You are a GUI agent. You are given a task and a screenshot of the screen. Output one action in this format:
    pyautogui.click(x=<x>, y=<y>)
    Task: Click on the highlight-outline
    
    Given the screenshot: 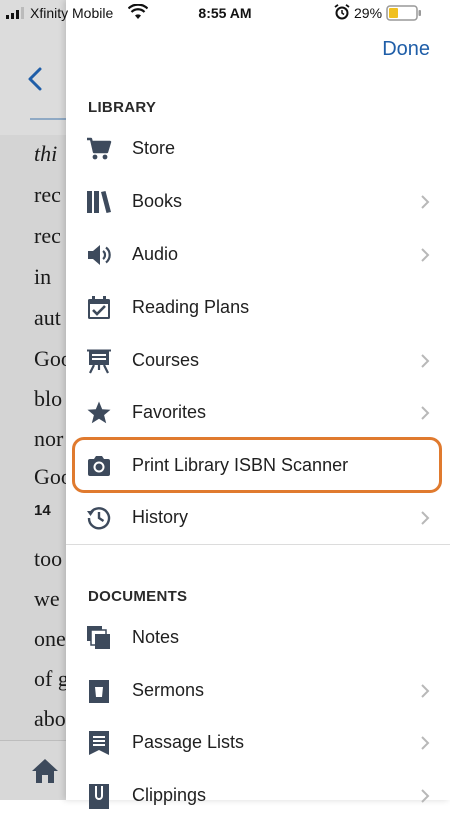 What is the action you would take?
    pyautogui.click(x=257, y=465)
    